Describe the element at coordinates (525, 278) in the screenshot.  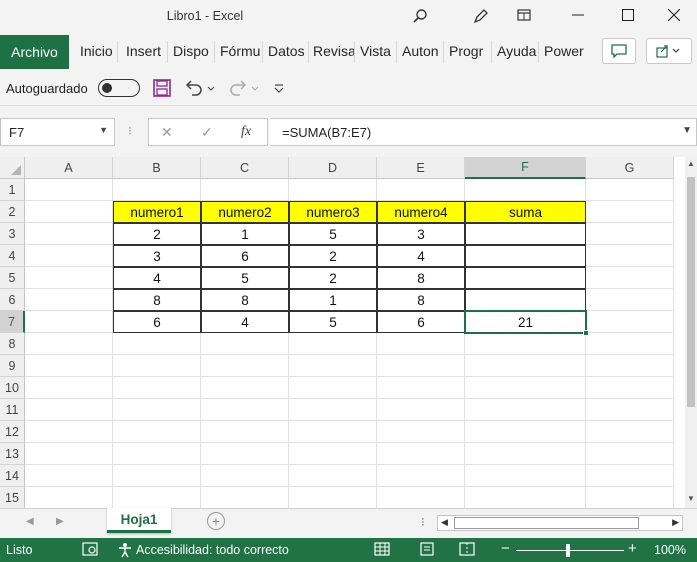
I see `cell-f5` at that location.